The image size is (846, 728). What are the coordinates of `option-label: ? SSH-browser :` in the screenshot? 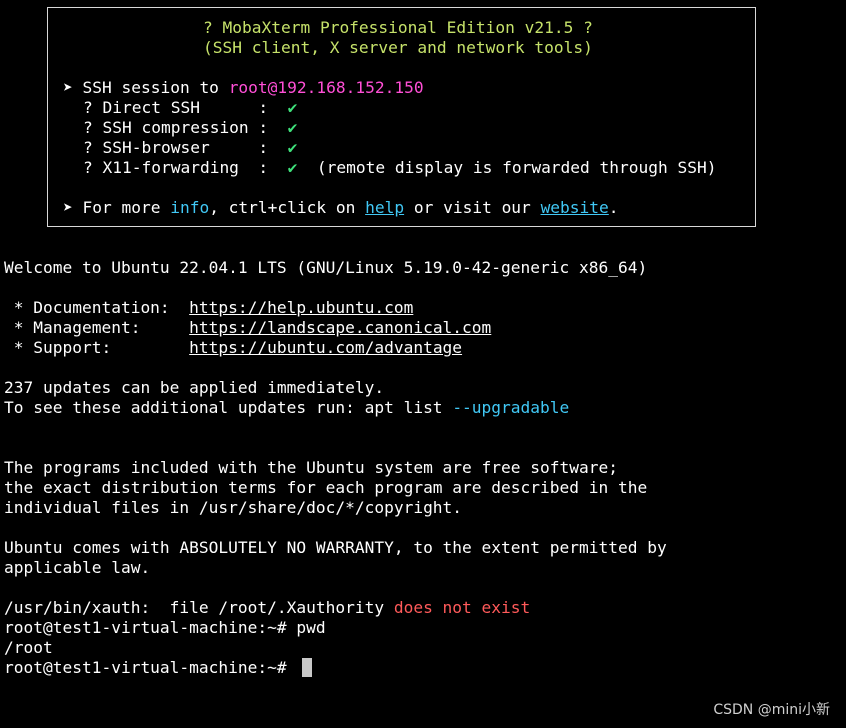 It's located at (185, 147).